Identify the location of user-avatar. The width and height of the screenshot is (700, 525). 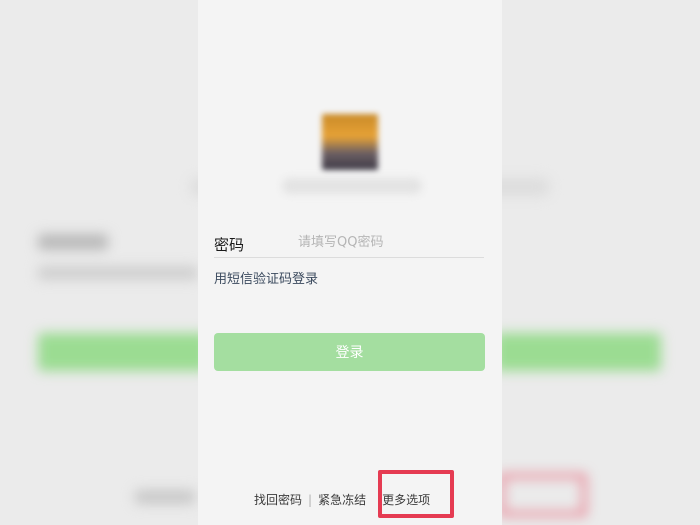
(350, 142).